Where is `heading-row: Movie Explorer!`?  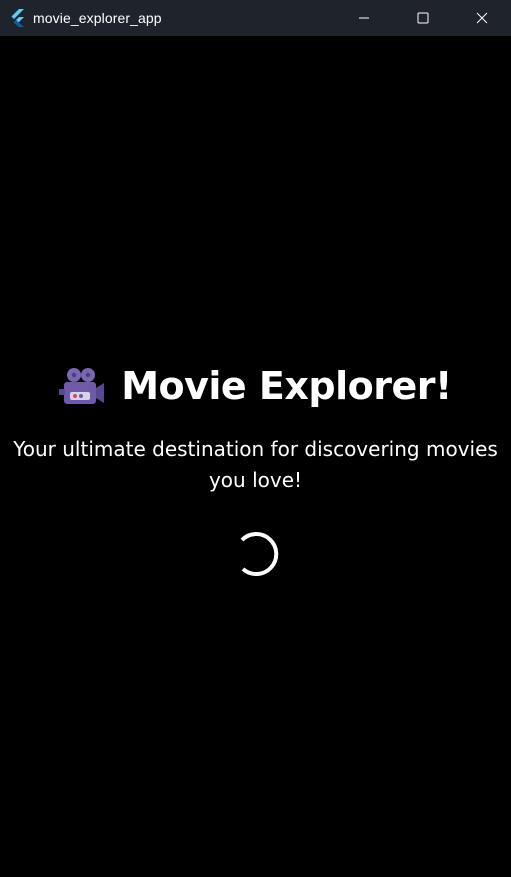
heading-row: Movie Explorer! is located at coordinates (255, 386).